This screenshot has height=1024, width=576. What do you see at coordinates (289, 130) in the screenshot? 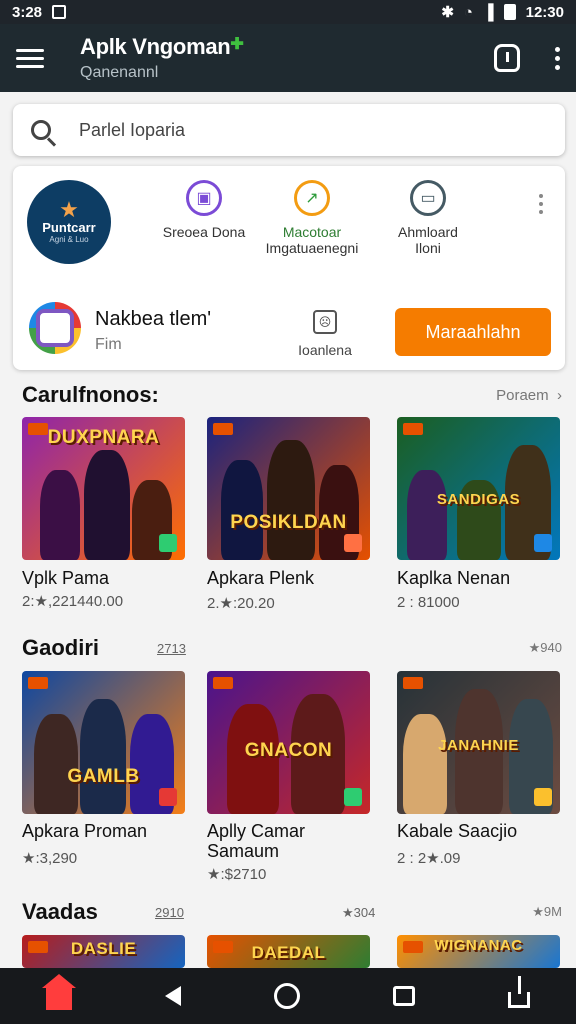
I see `search-bar: Parlel Ioparia` at bounding box center [289, 130].